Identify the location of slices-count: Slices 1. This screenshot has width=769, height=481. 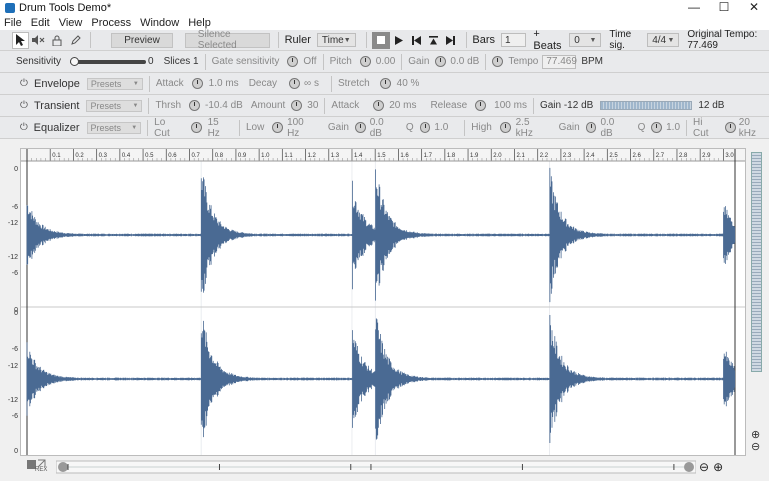
(181, 61).